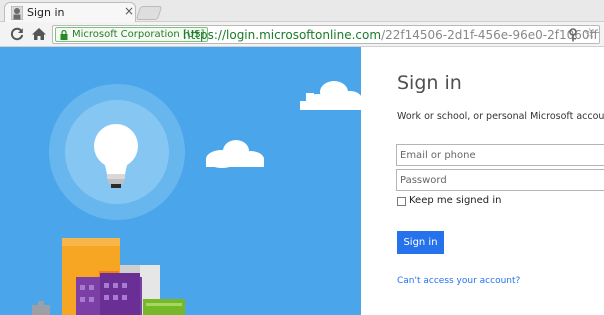 The width and height of the screenshot is (604, 315). Describe the element at coordinates (149, 13) in the screenshot. I see `new-tab-button` at that location.